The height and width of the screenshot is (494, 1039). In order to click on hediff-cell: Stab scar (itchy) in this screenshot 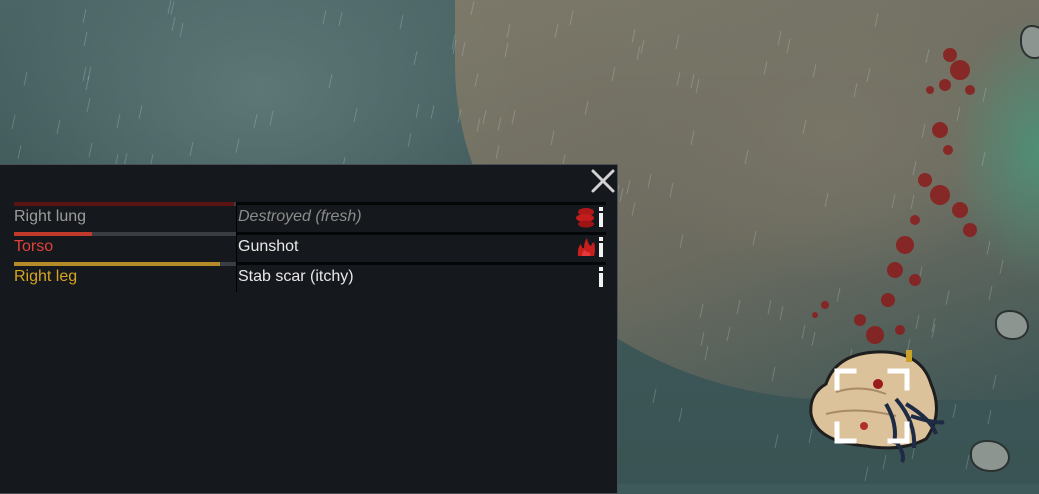, I will do `click(421, 277)`.